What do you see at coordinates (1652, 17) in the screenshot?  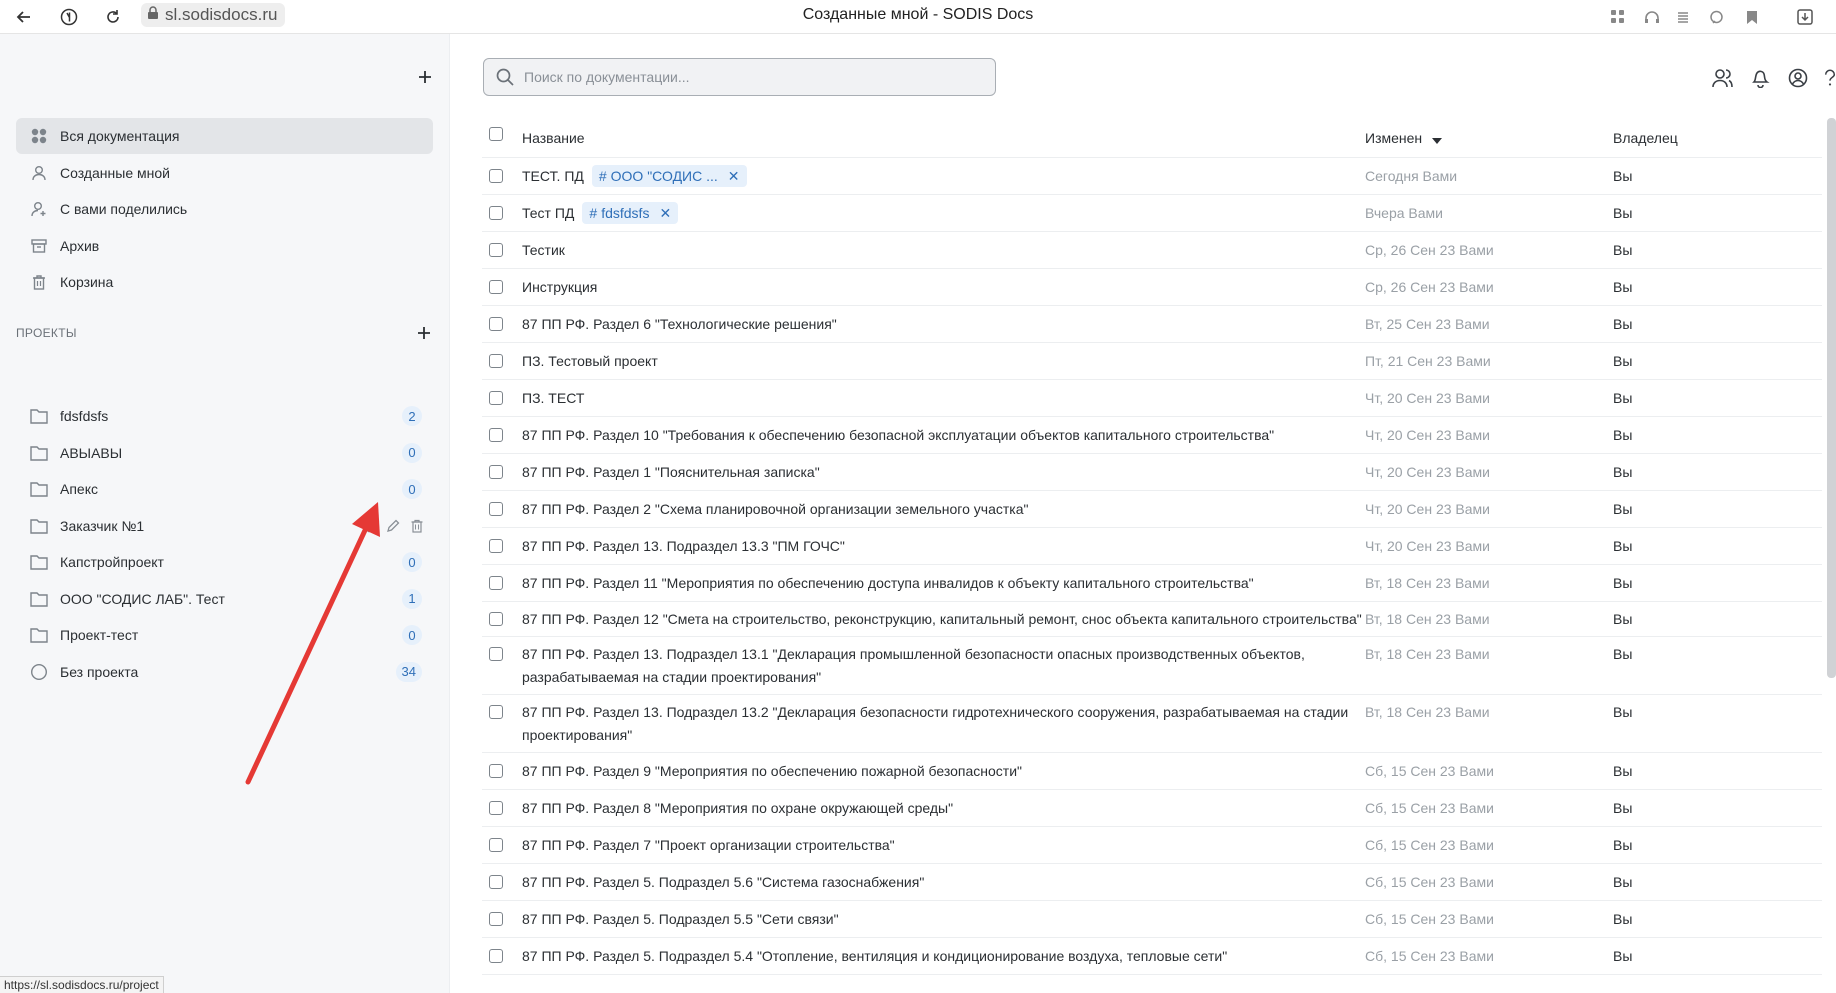 I see `headphones-icon` at bounding box center [1652, 17].